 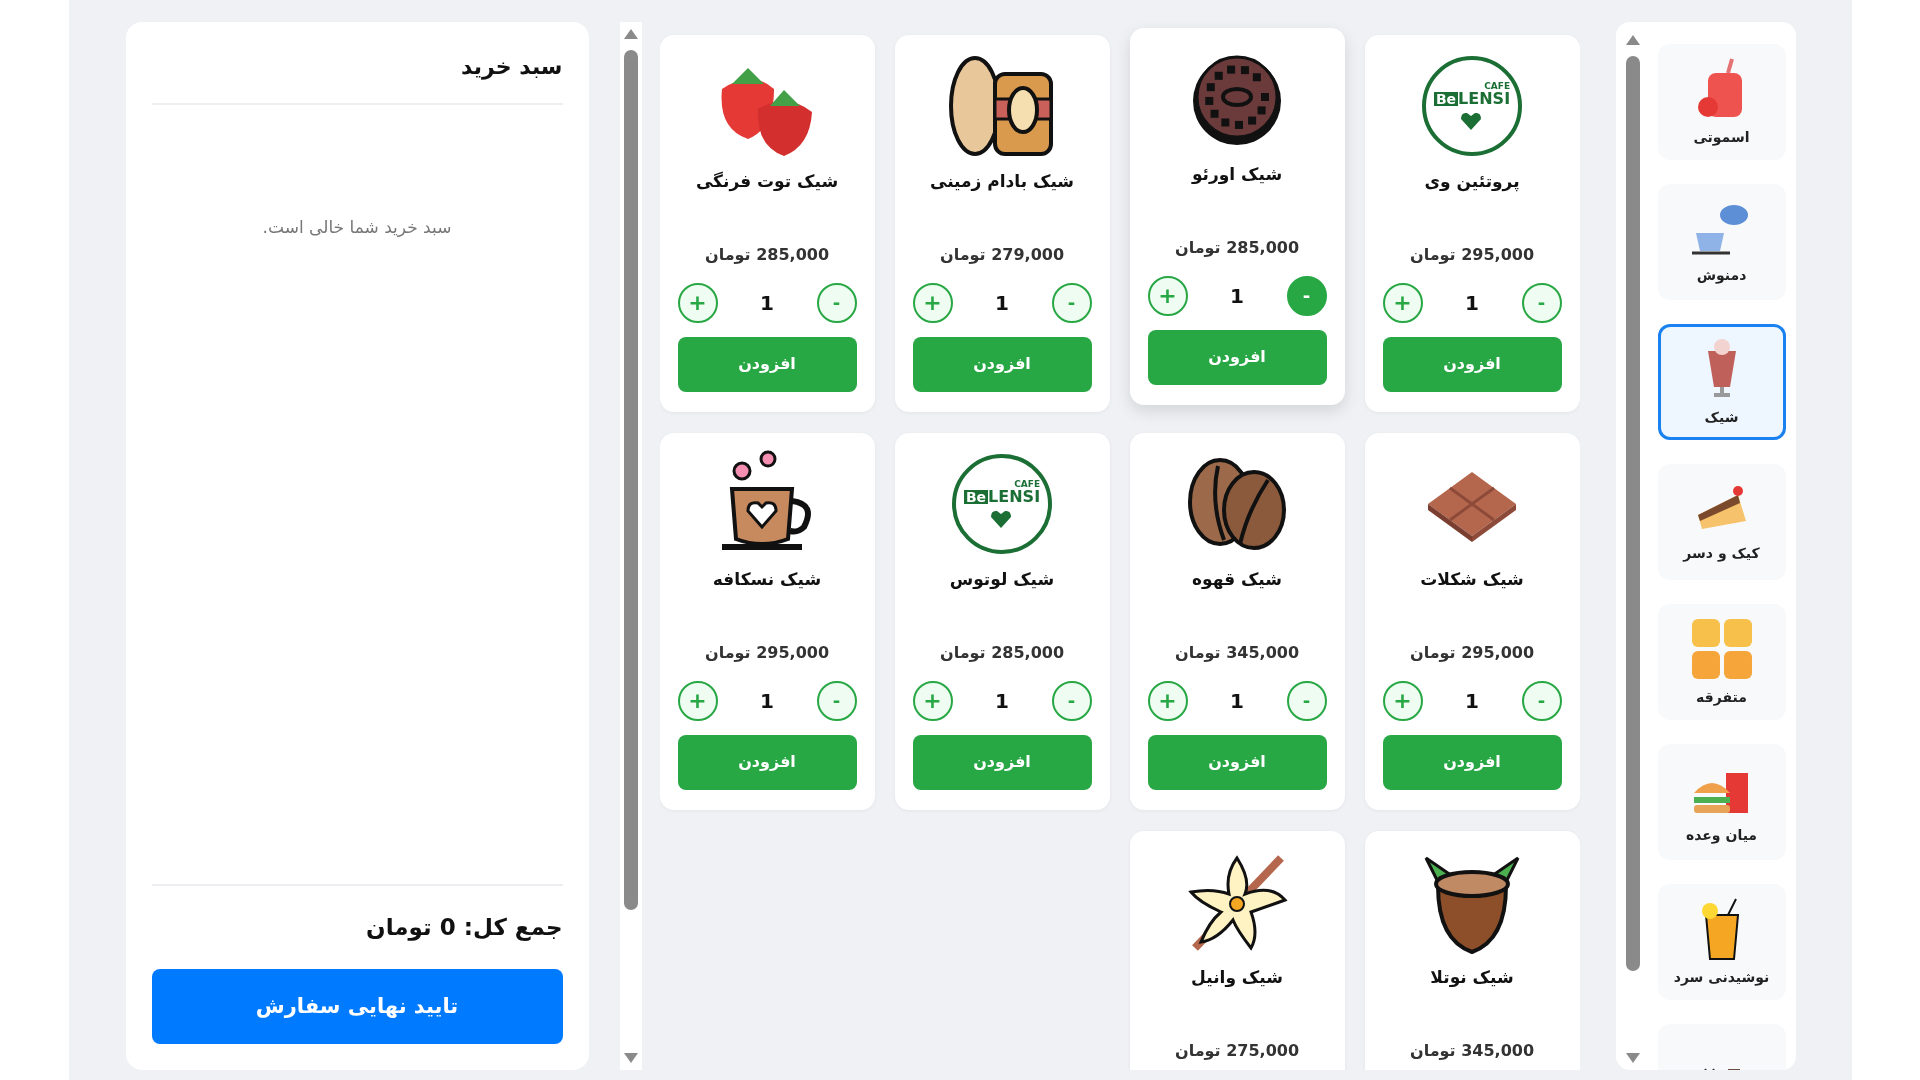 What do you see at coordinates (1237, 579) in the screenshot?
I see `product-name: شیک قهوه` at bounding box center [1237, 579].